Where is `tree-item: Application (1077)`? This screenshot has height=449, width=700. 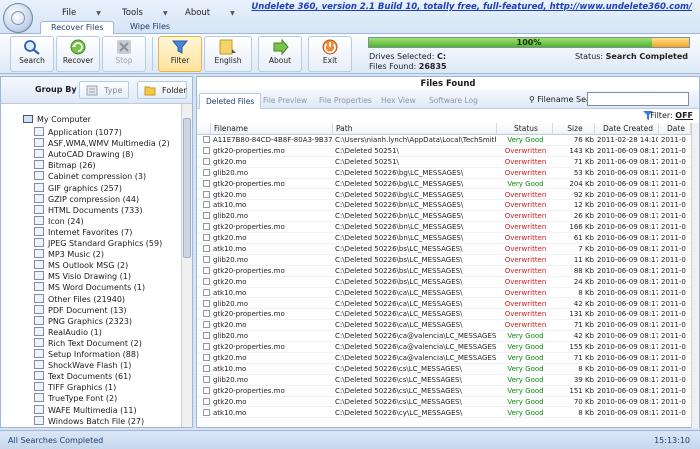 tree-item: Application (1077) is located at coordinates (78, 132).